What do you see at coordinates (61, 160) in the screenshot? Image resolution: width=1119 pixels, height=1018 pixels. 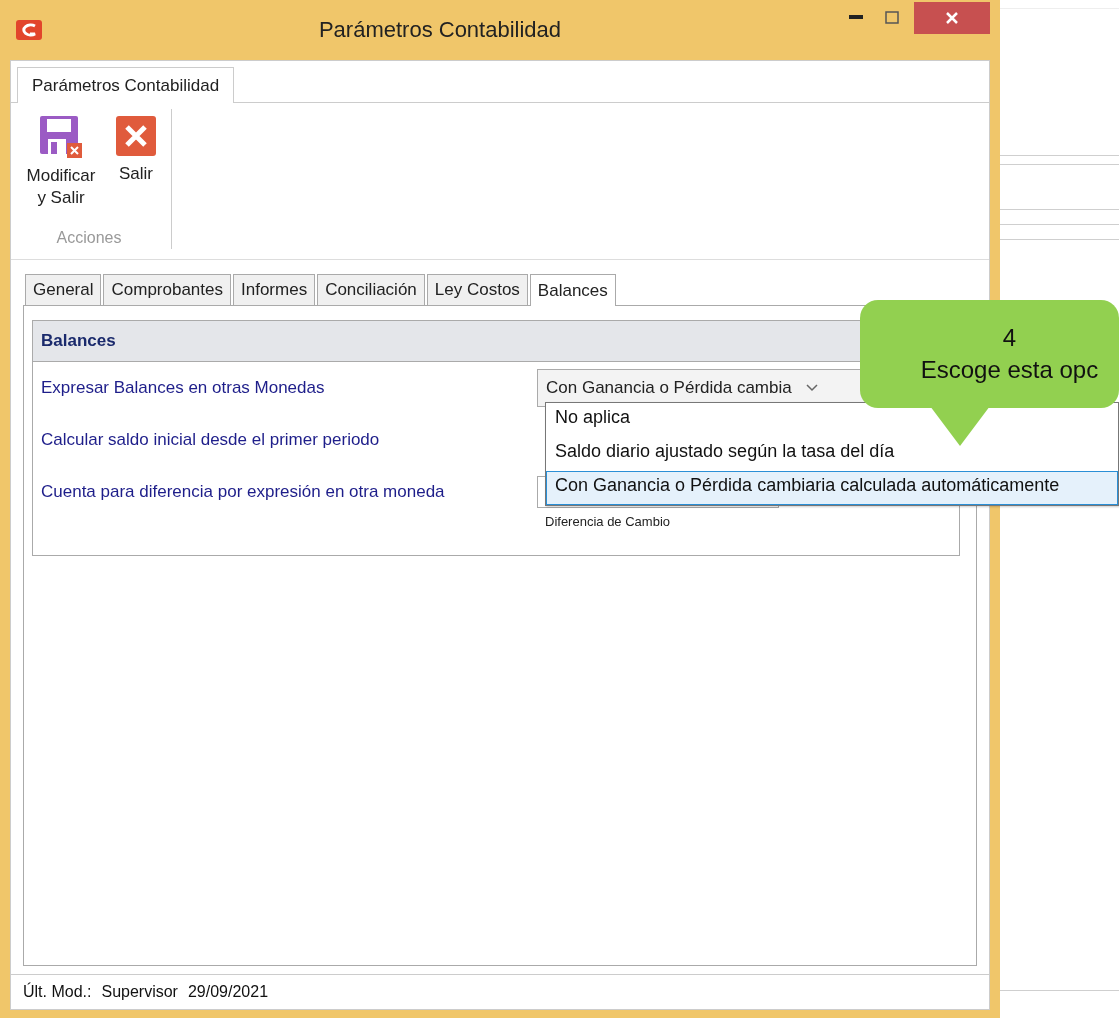 I see `ribbon-button: Modificar y Salir` at bounding box center [61, 160].